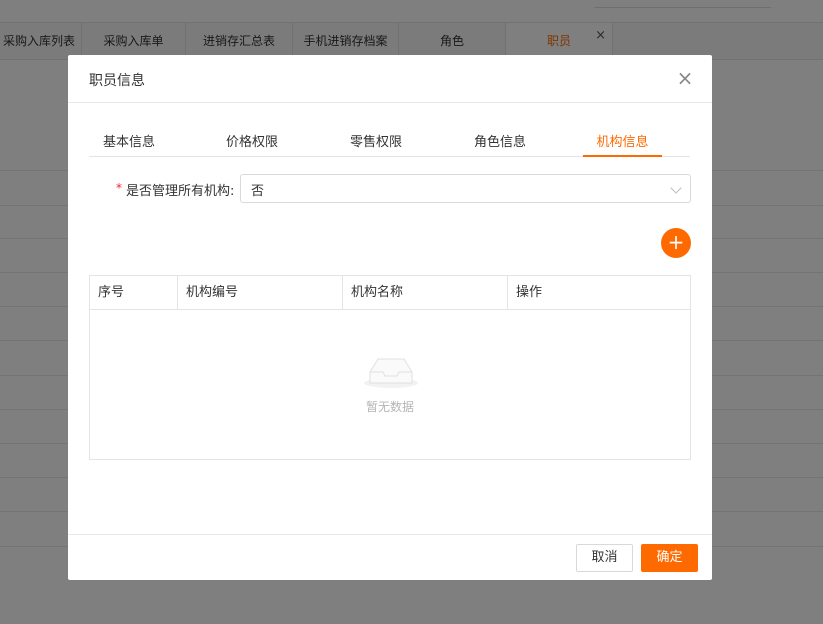 The image size is (823, 624). What do you see at coordinates (391, 373) in the screenshot?
I see `empty-inbox-icon` at bounding box center [391, 373].